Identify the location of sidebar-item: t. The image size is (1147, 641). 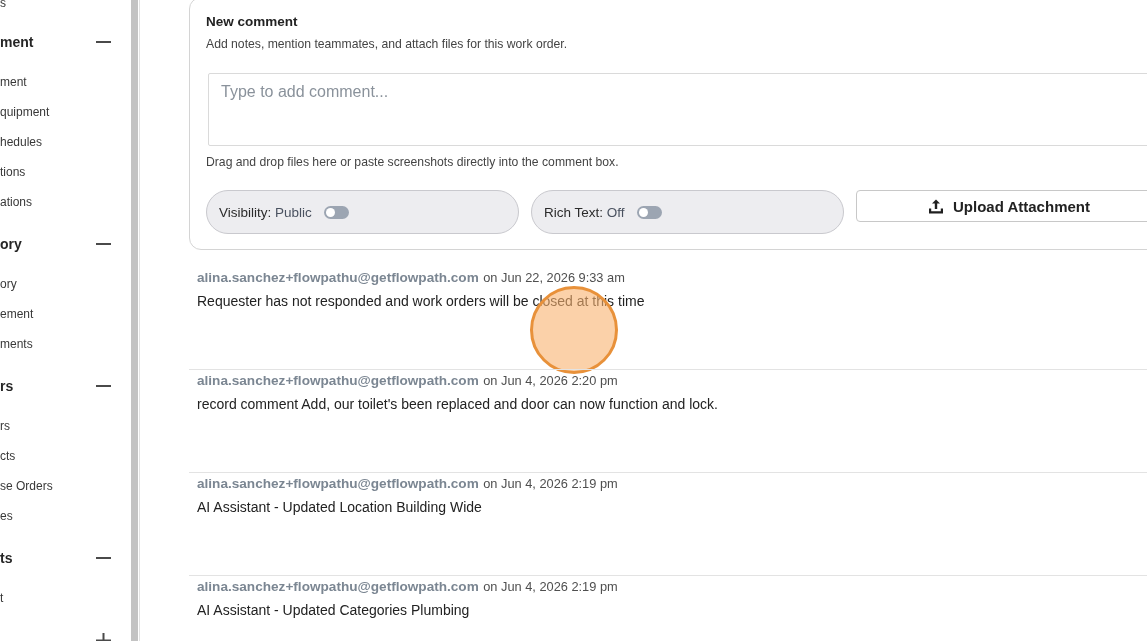
(65, 598).